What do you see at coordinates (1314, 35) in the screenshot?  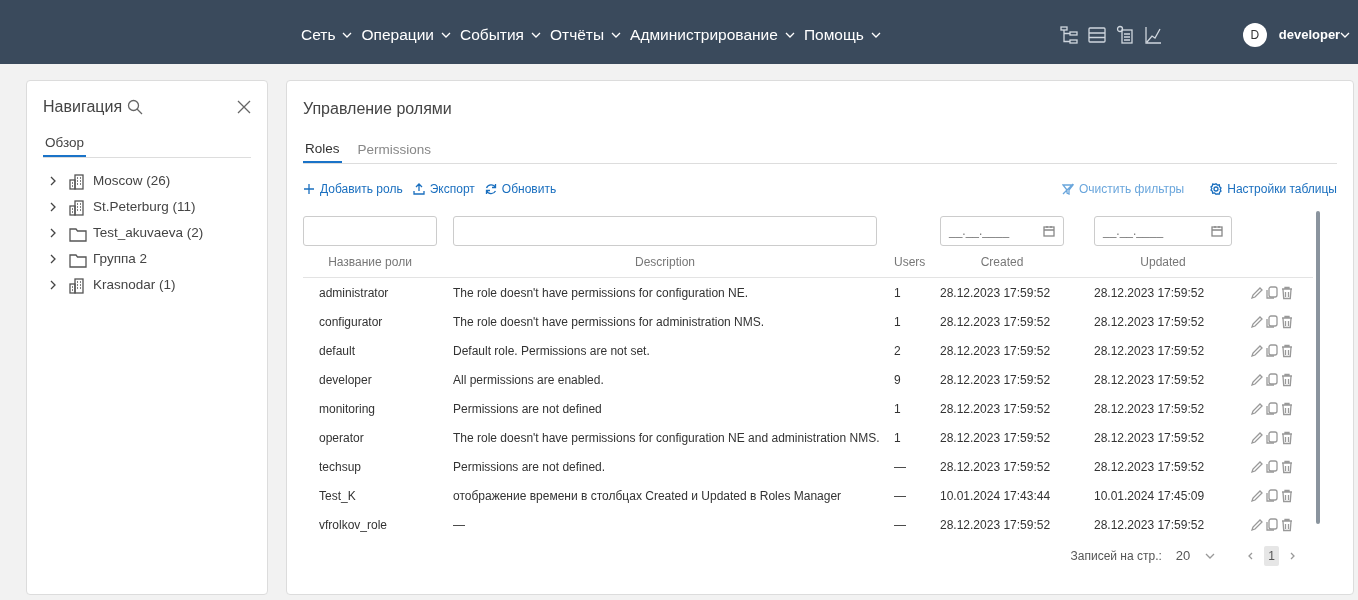 I see `user-menu: developer` at bounding box center [1314, 35].